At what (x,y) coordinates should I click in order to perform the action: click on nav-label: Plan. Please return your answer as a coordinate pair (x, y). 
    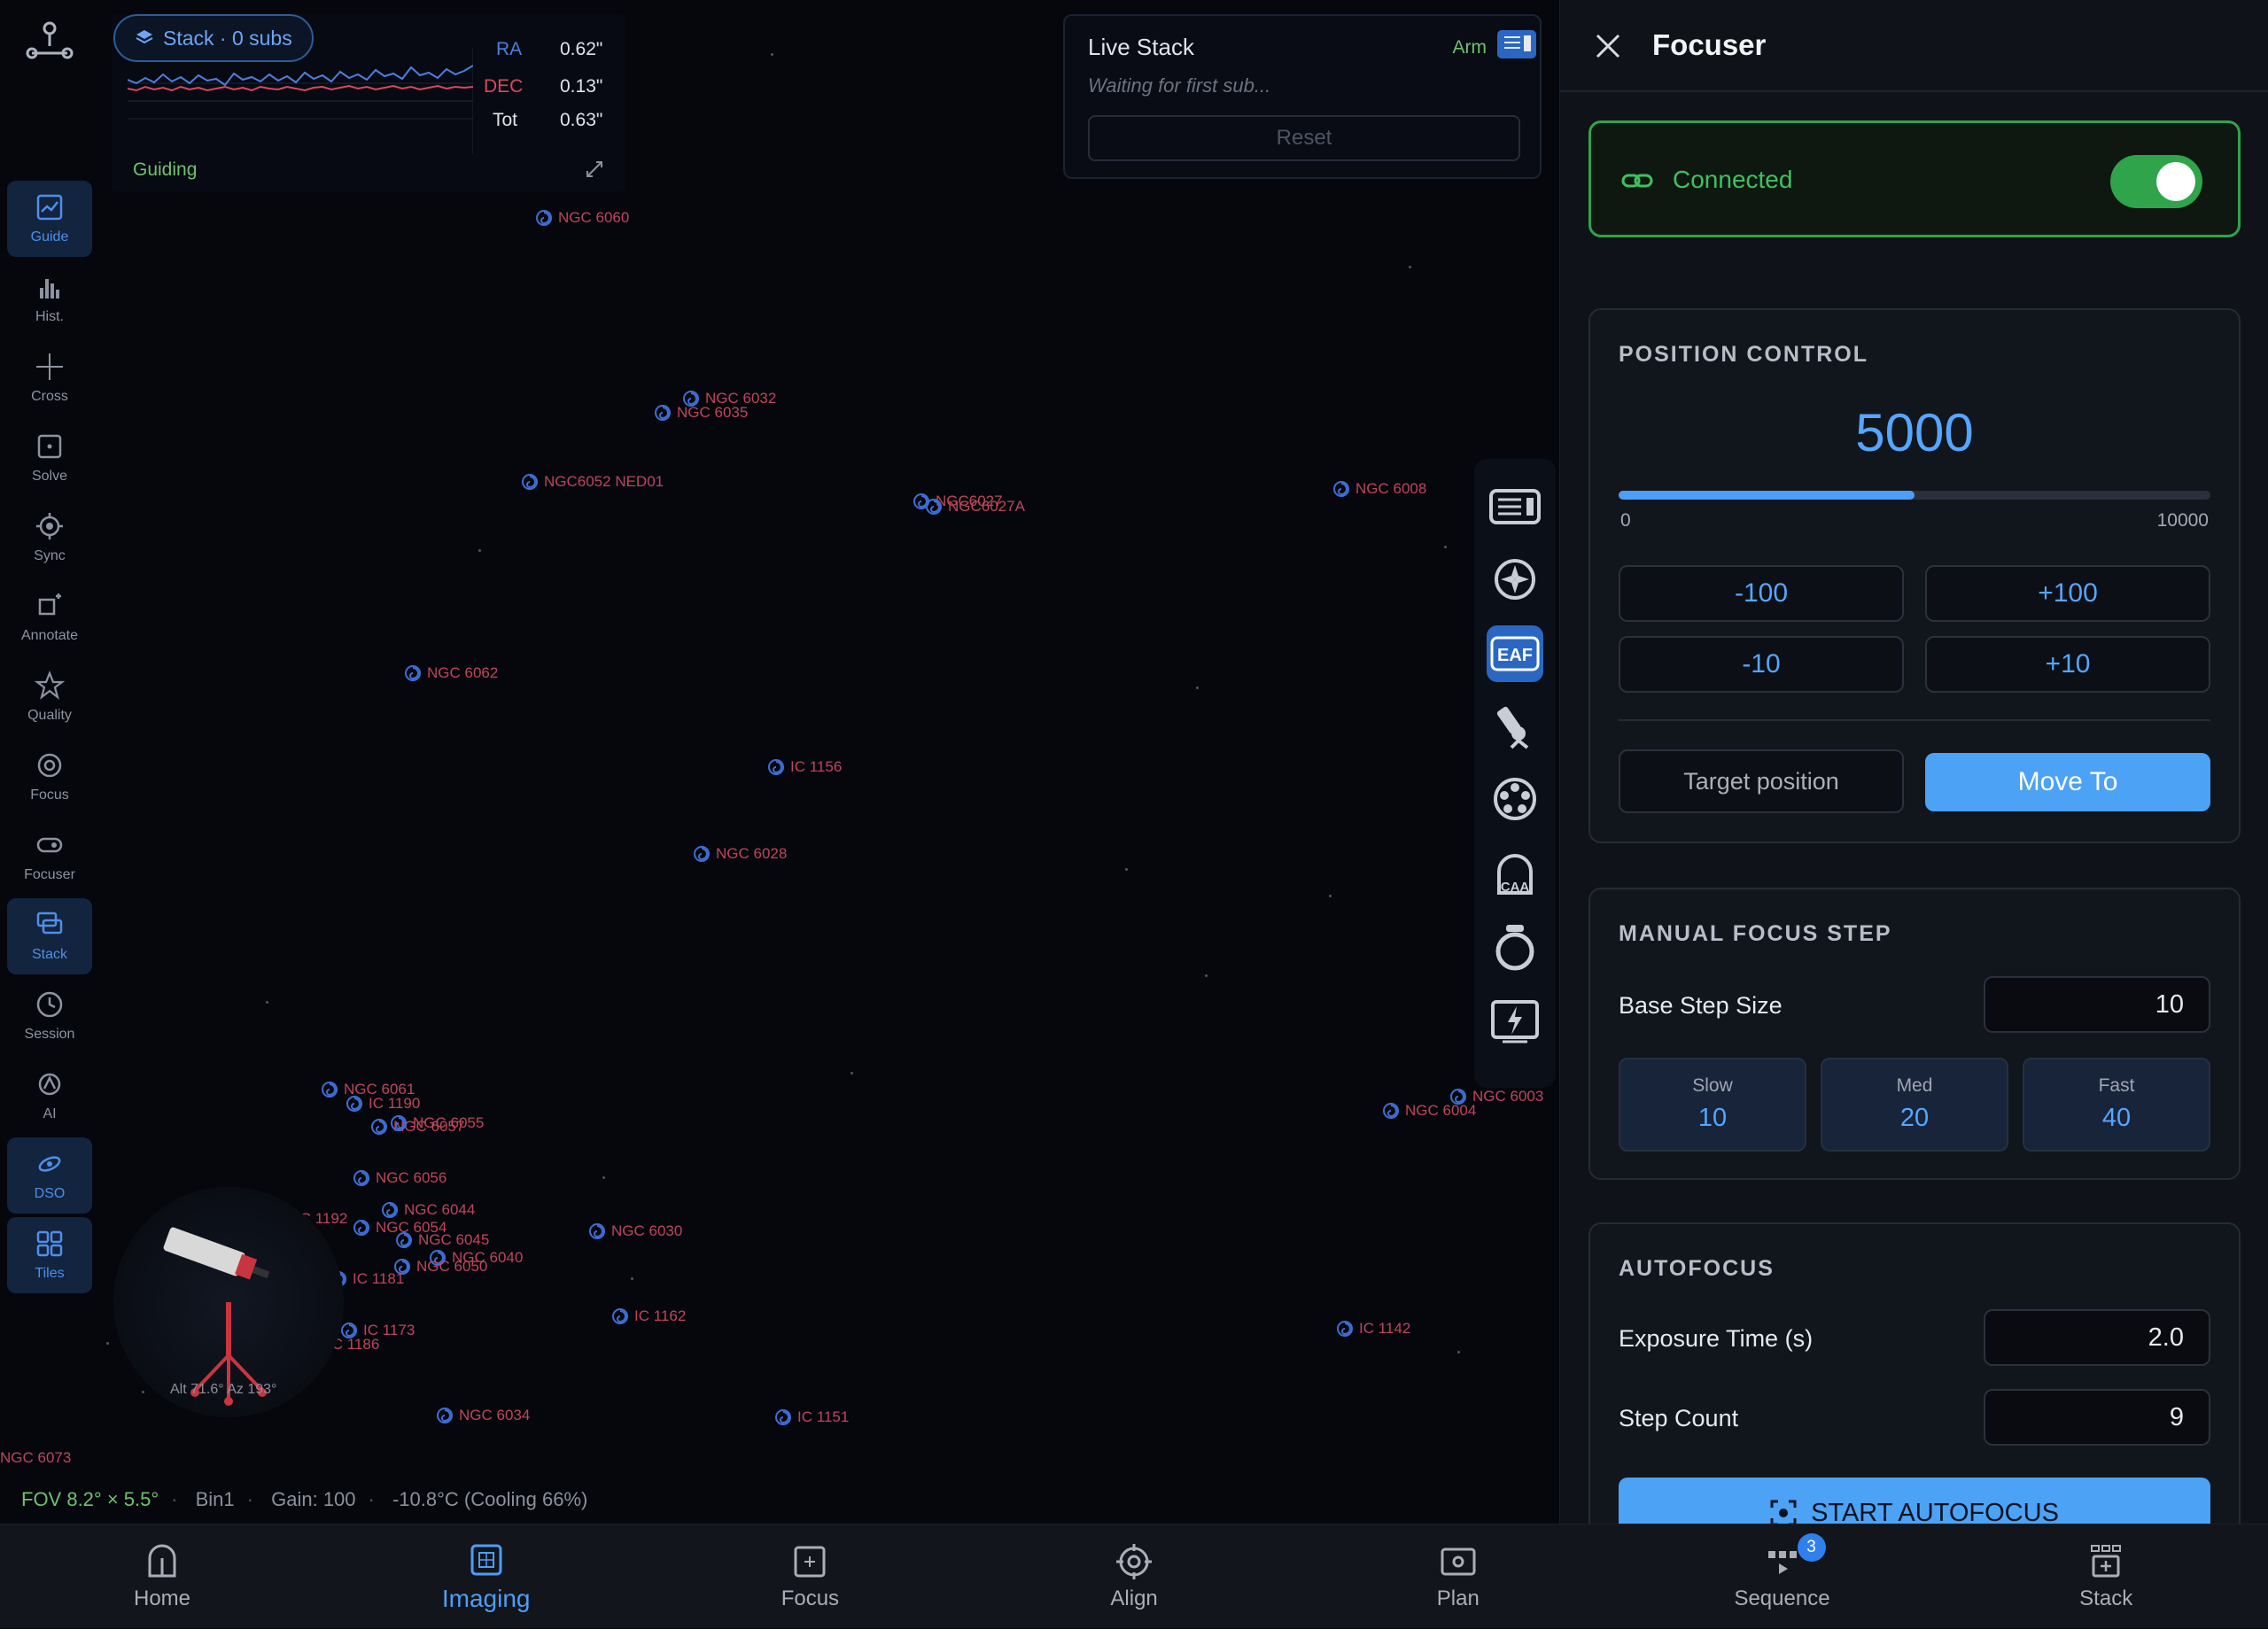
    Looking at the image, I should click on (1458, 1598).